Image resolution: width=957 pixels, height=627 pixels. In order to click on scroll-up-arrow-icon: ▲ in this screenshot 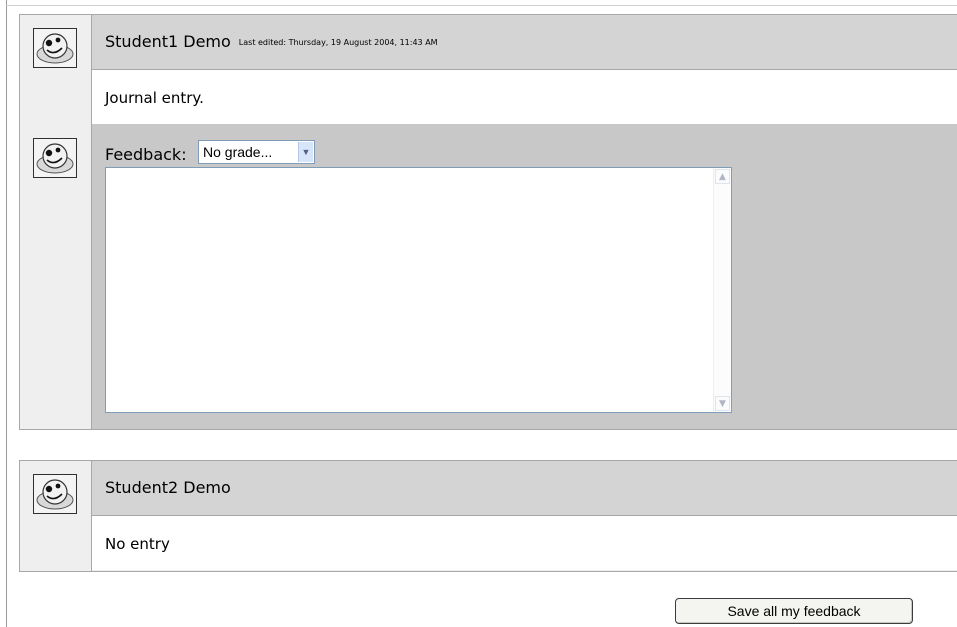, I will do `click(722, 176)`.